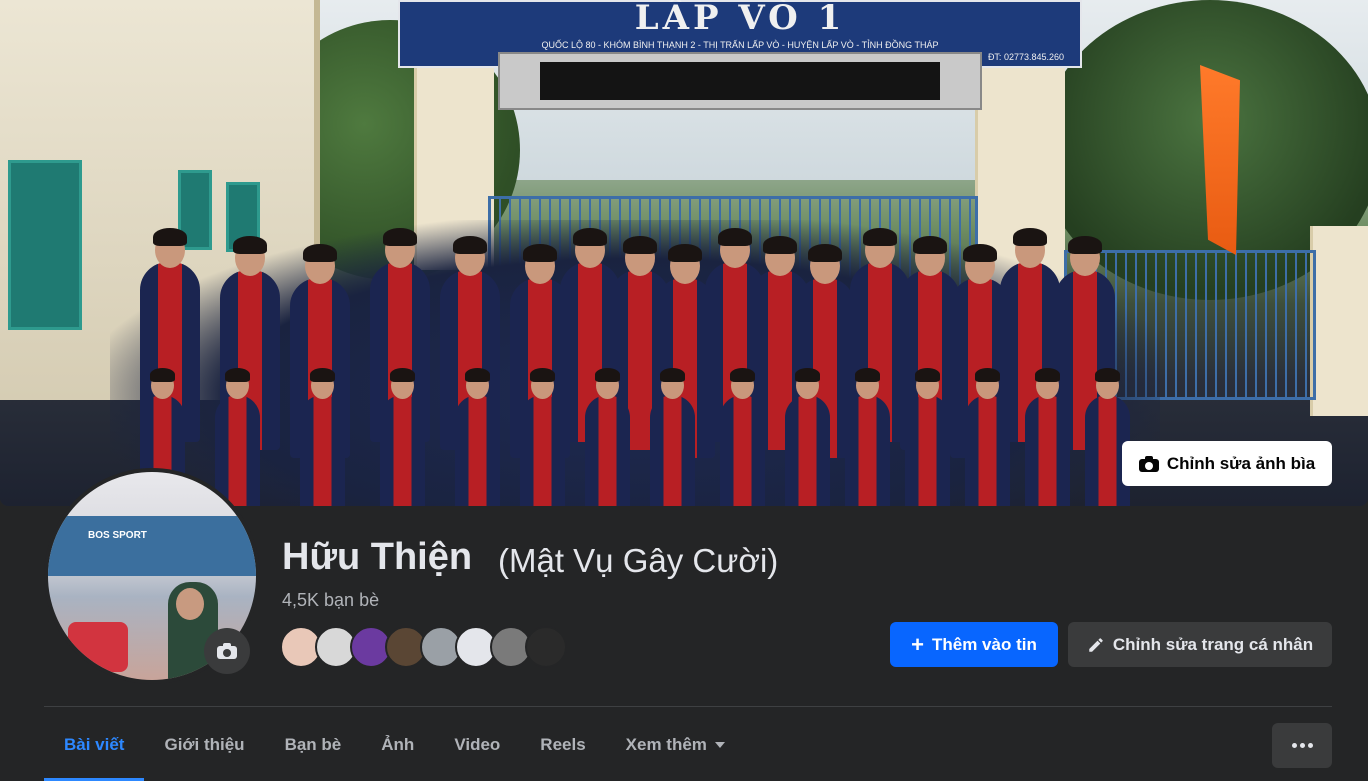 The height and width of the screenshot is (781, 1368). What do you see at coordinates (45, 245) in the screenshot?
I see `cover-window` at bounding box center [45, 245].